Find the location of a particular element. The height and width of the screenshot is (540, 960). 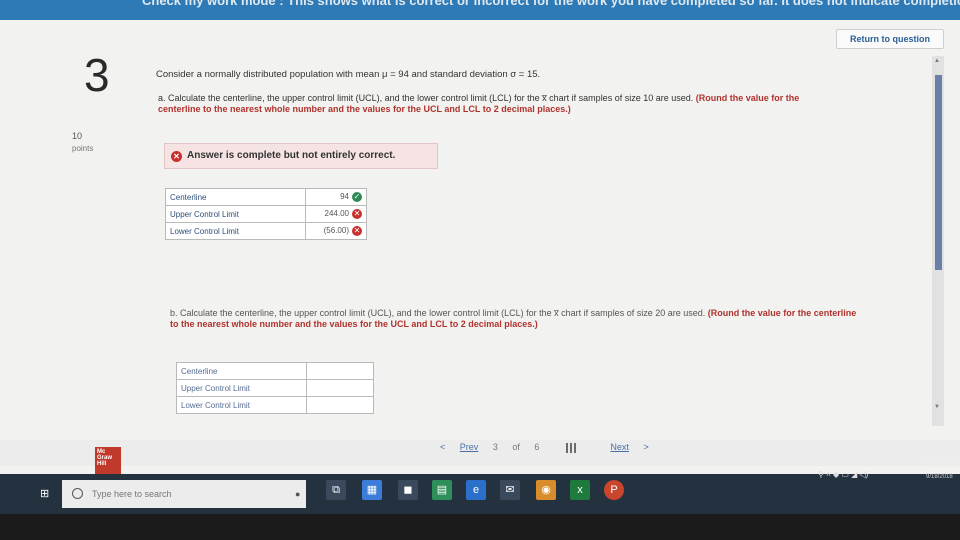

correct-check-icon: ✓ is located at coordinates (357, 197).